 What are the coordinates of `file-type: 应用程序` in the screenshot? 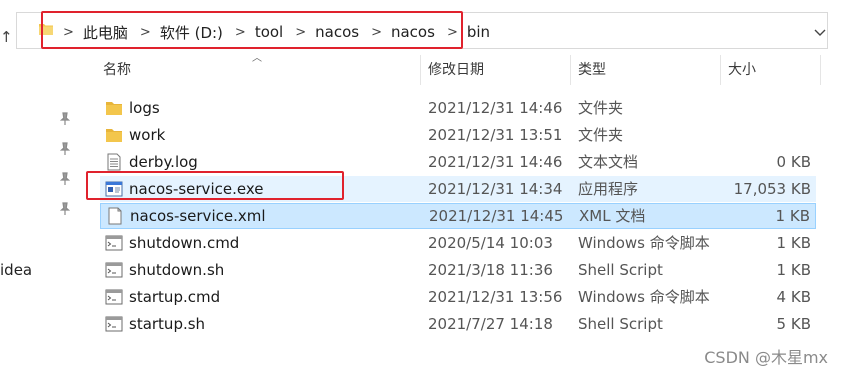 It's located at (608, 189).